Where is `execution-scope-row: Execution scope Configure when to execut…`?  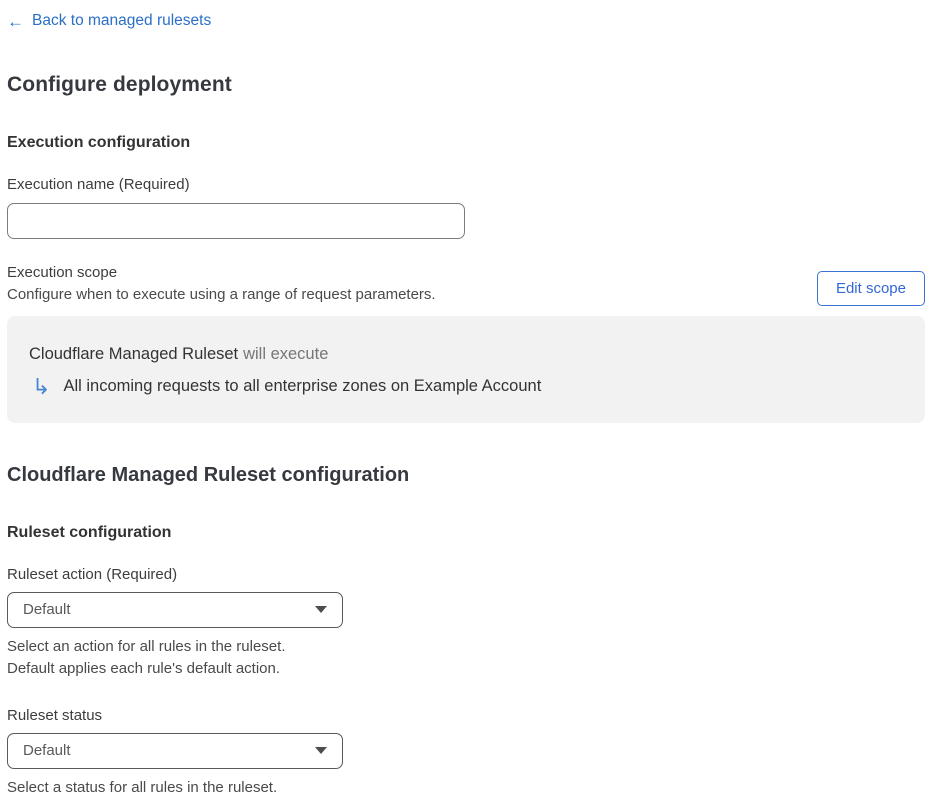
execution-scope-row: Execution scope Configure when to execut… is located at coordinates (466, 285).